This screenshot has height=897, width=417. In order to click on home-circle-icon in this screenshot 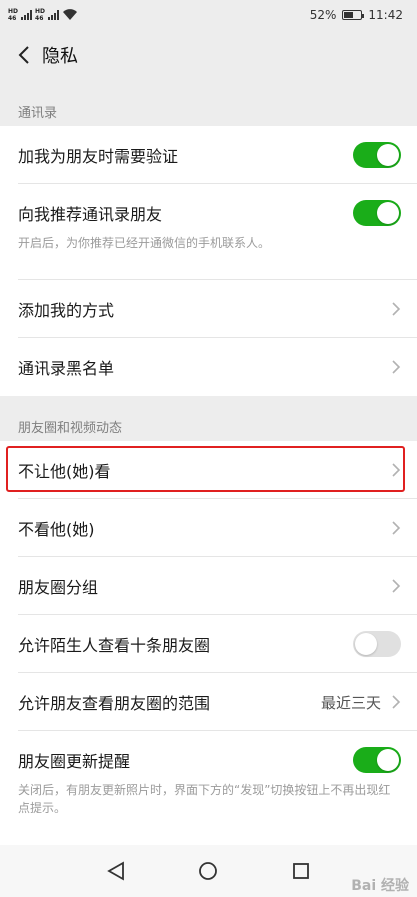, I will do `click(208, 871)`.